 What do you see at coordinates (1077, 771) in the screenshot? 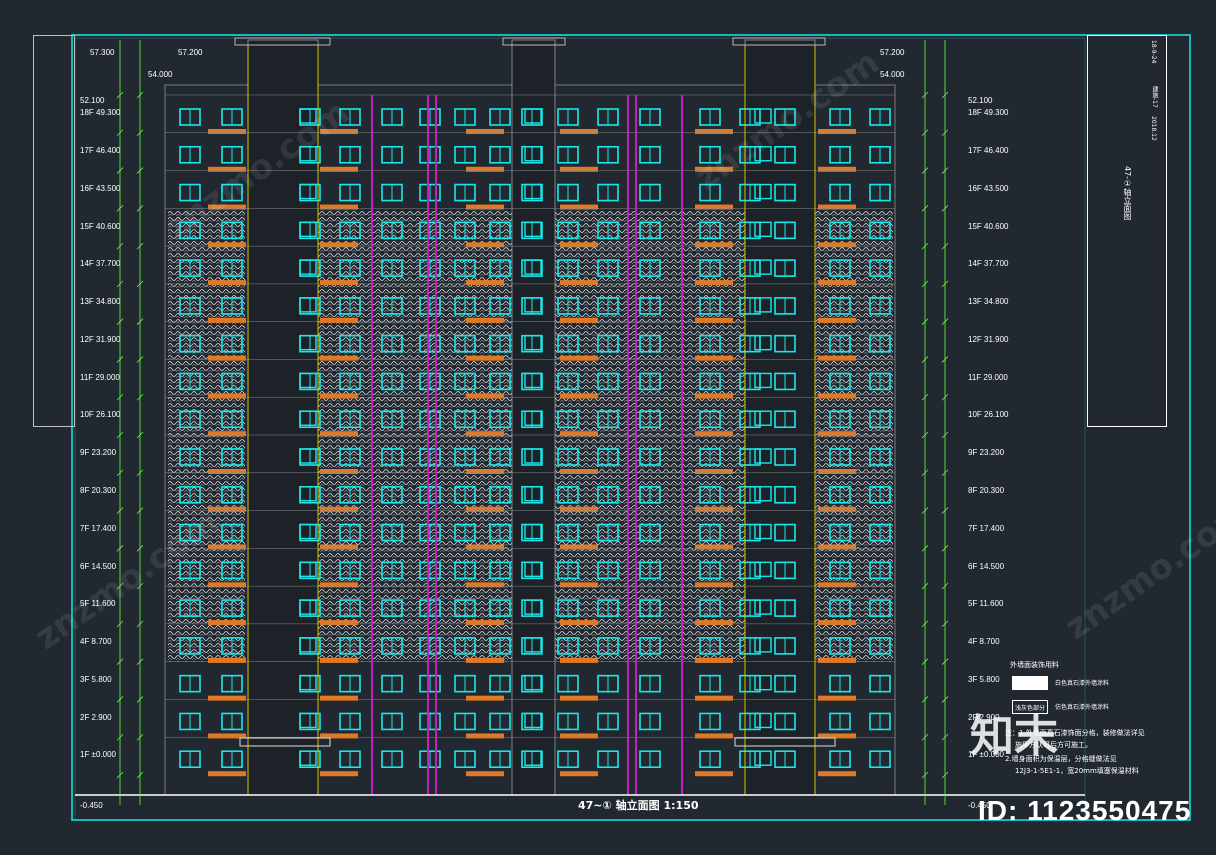
I see `note-line-4: 12J3-1-5E1-1，宽20mm填塞保温材料` at bounding box center [1077, 771].